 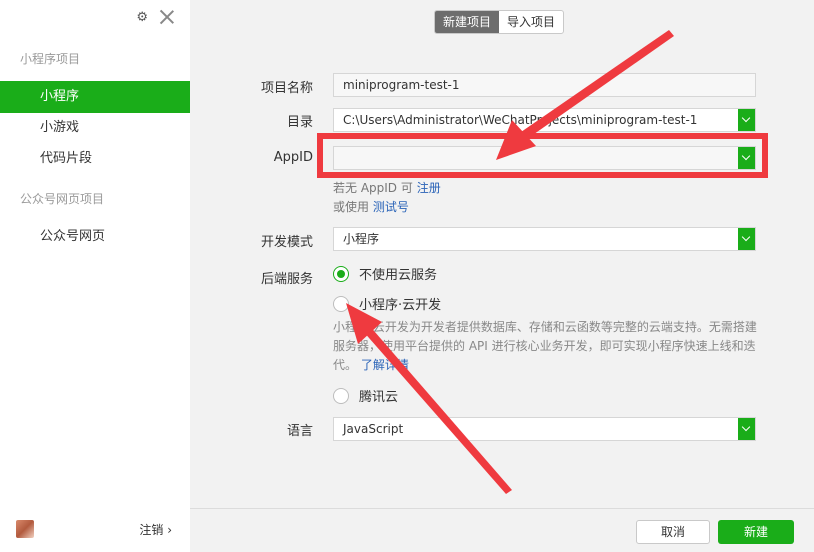 I want to click on backend-label: 后端服务, so click(x=286, y=279).